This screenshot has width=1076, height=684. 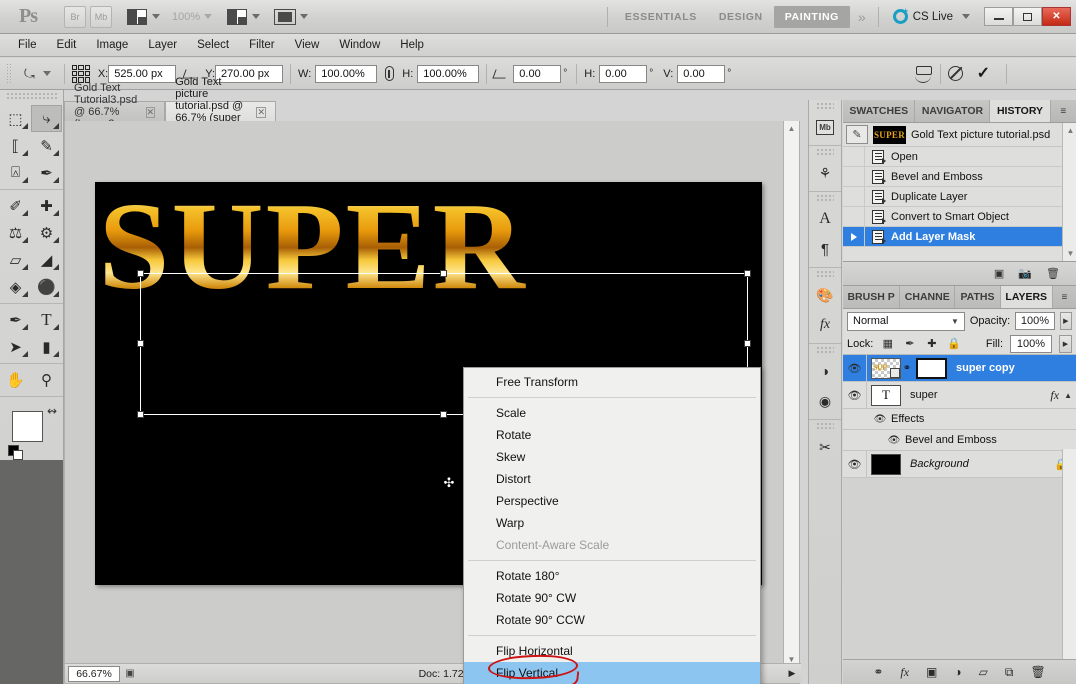 What do you see at coordinates (46, 286) in the screenshot?
I see `dodge-tool: ⚫` at bounding box center [46, 286].